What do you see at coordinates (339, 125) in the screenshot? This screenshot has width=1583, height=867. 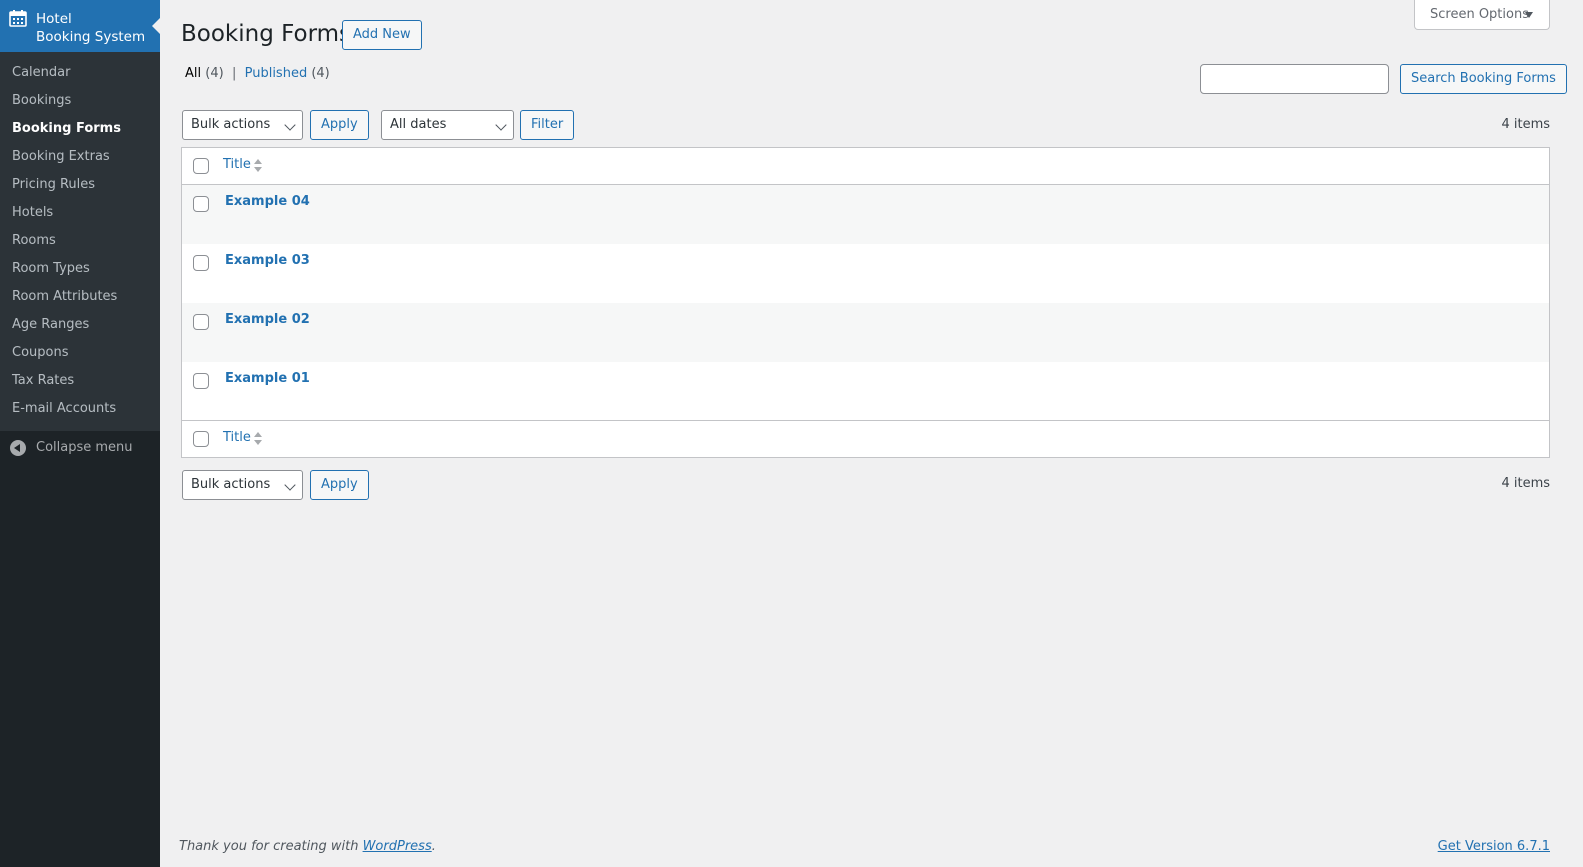 I see `apply-button-top: Apply` at bounding box center [339, 125].